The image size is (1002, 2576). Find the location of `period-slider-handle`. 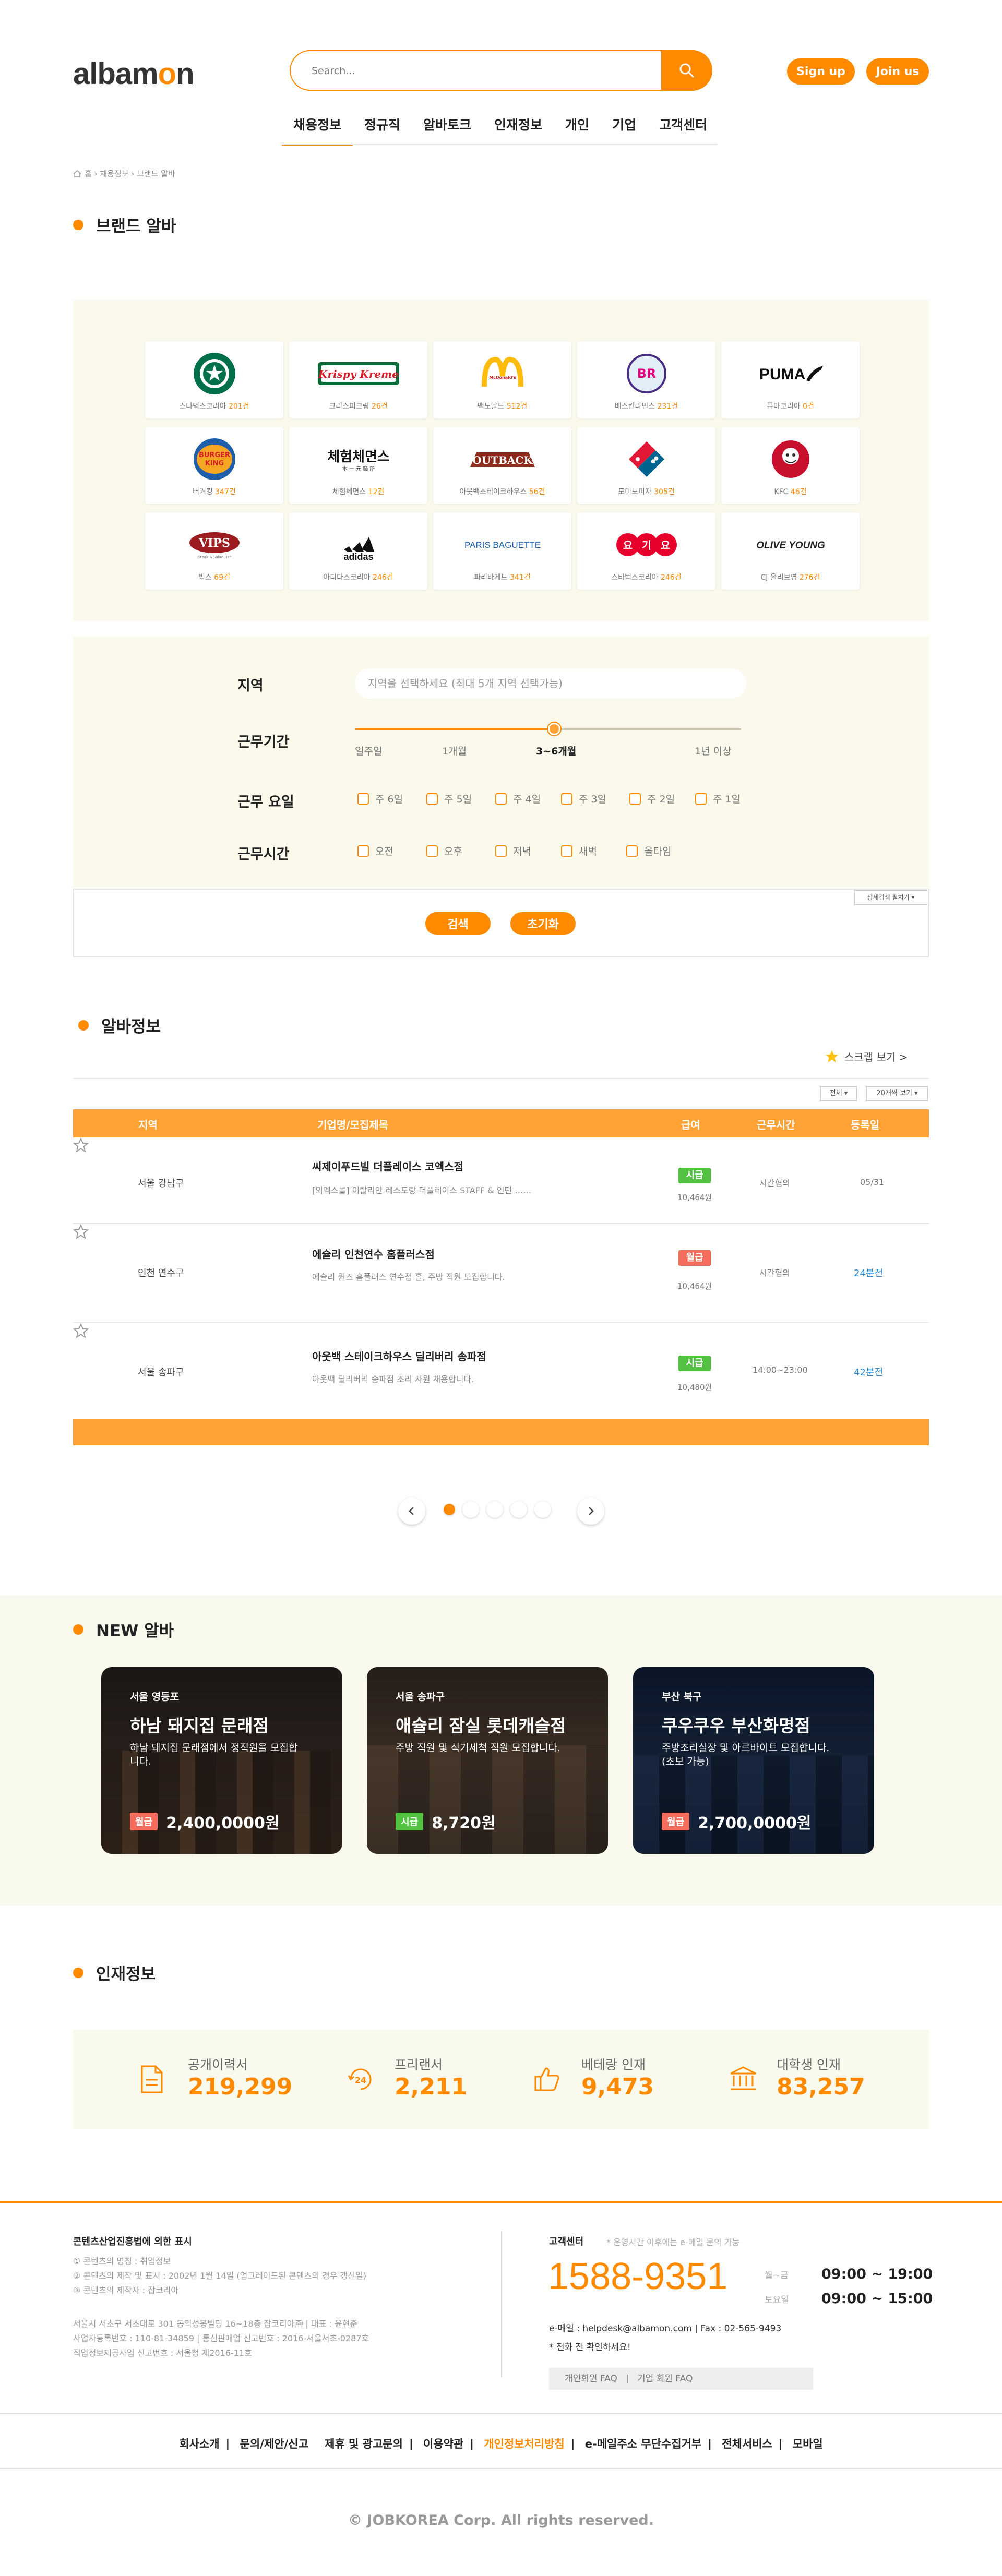

period-slider-handle is located at coordinates (554, 729).